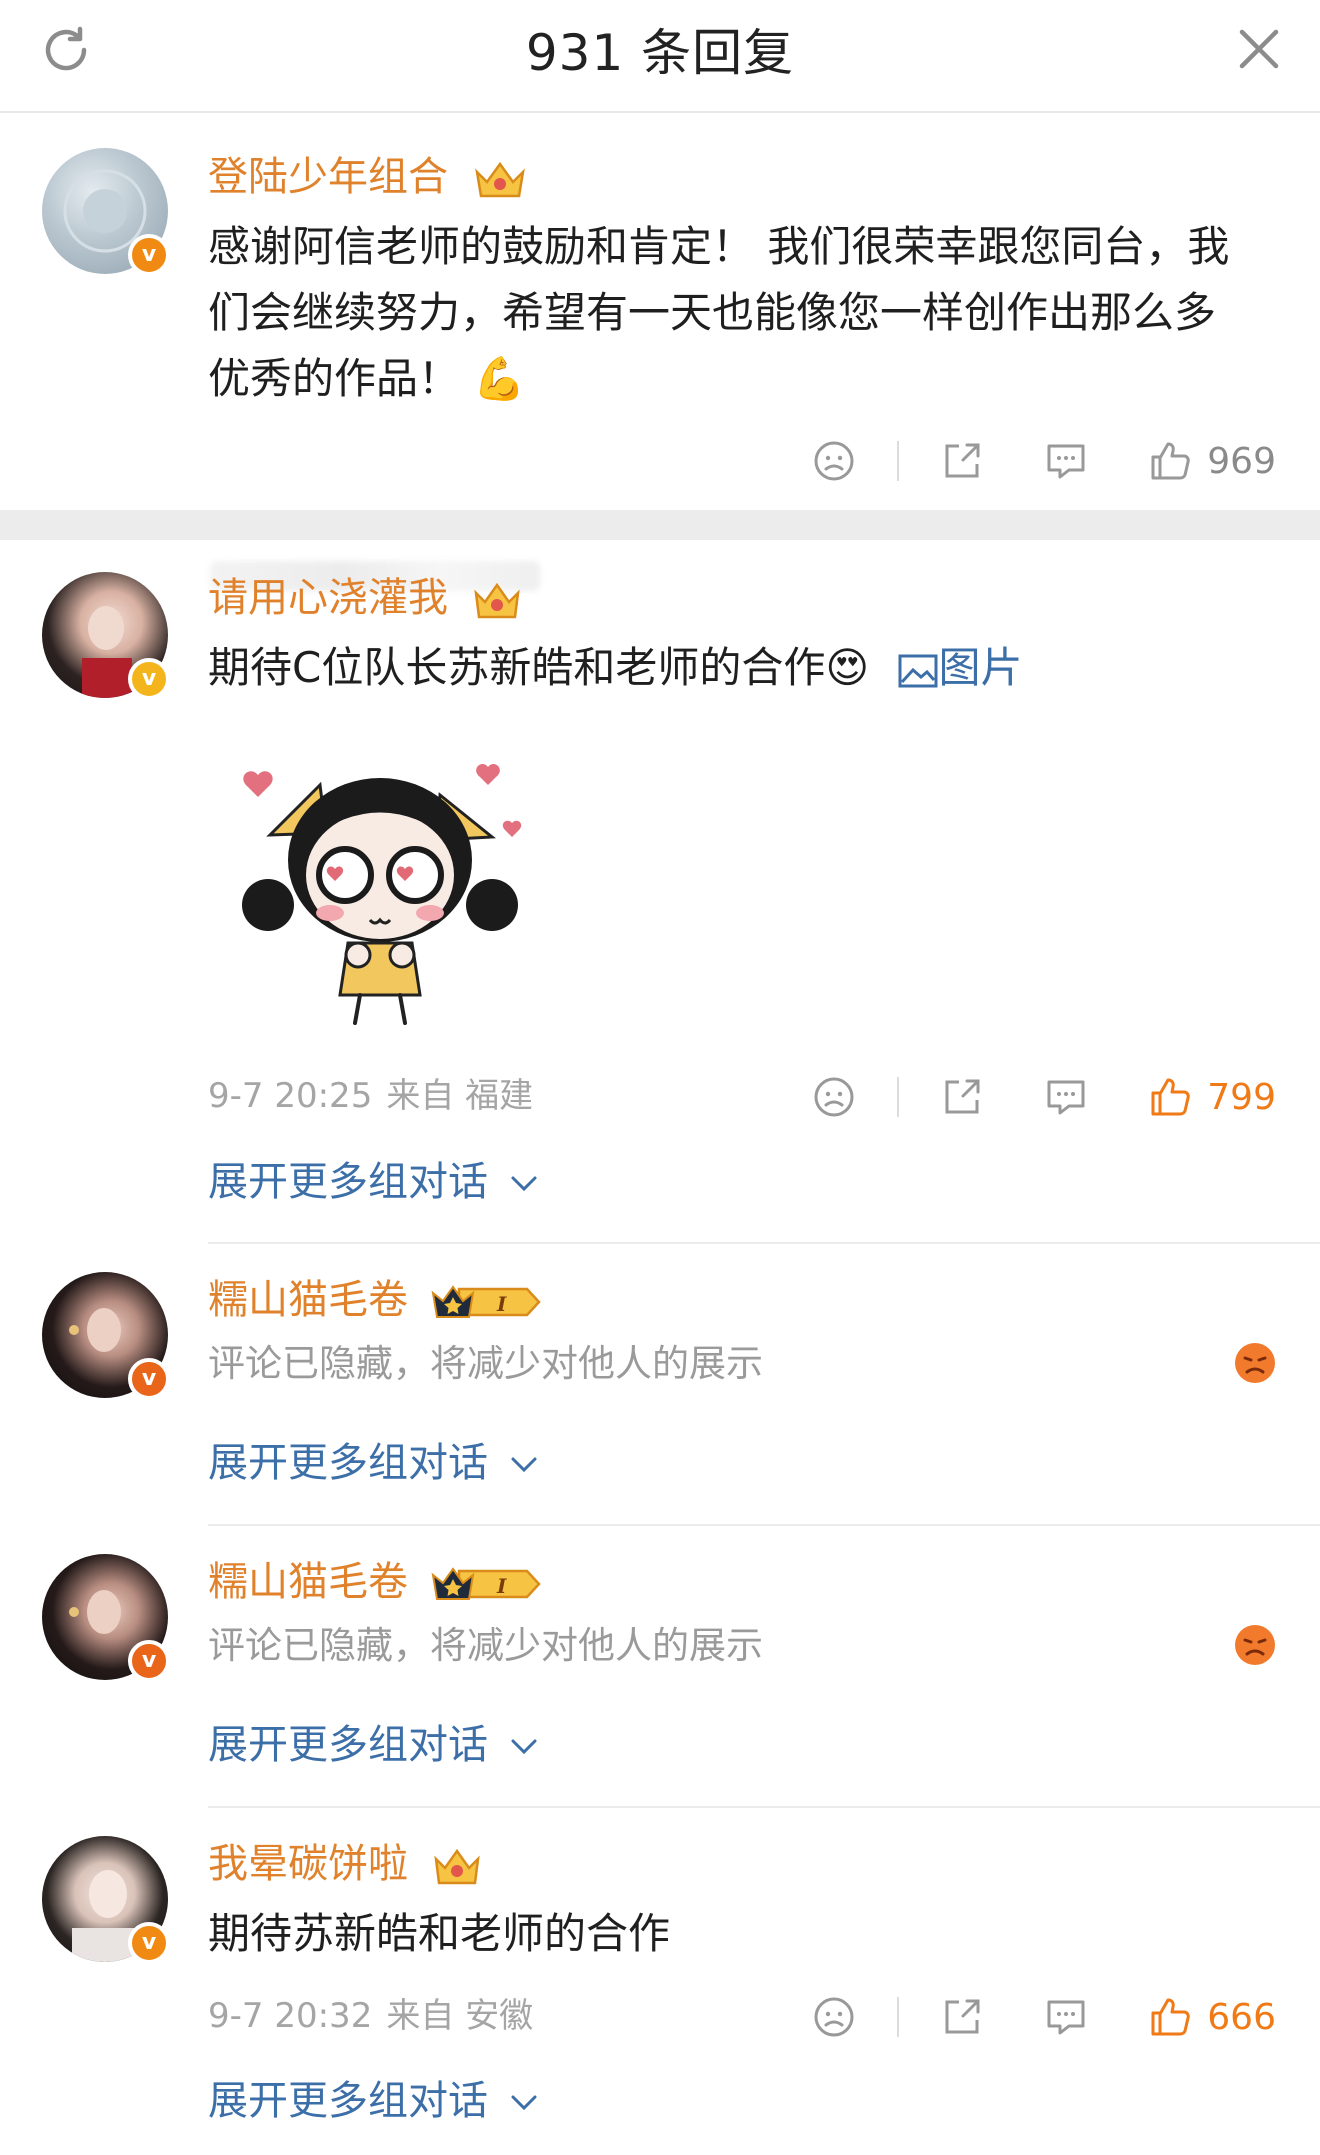  I want to click on comment-username: 请用心浇灌我, so click(365, 598).